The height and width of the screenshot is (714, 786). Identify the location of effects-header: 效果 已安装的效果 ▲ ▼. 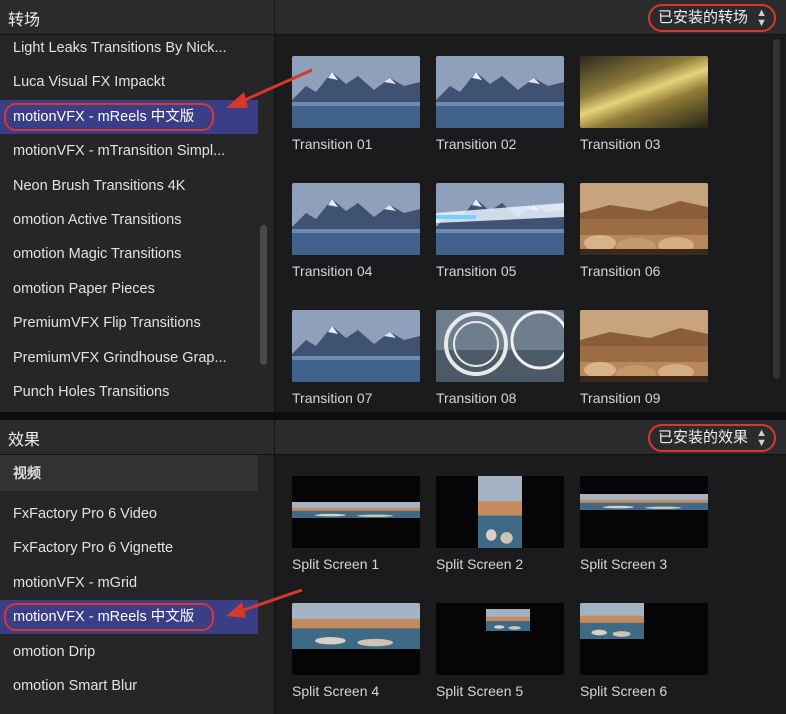
(393, 437).